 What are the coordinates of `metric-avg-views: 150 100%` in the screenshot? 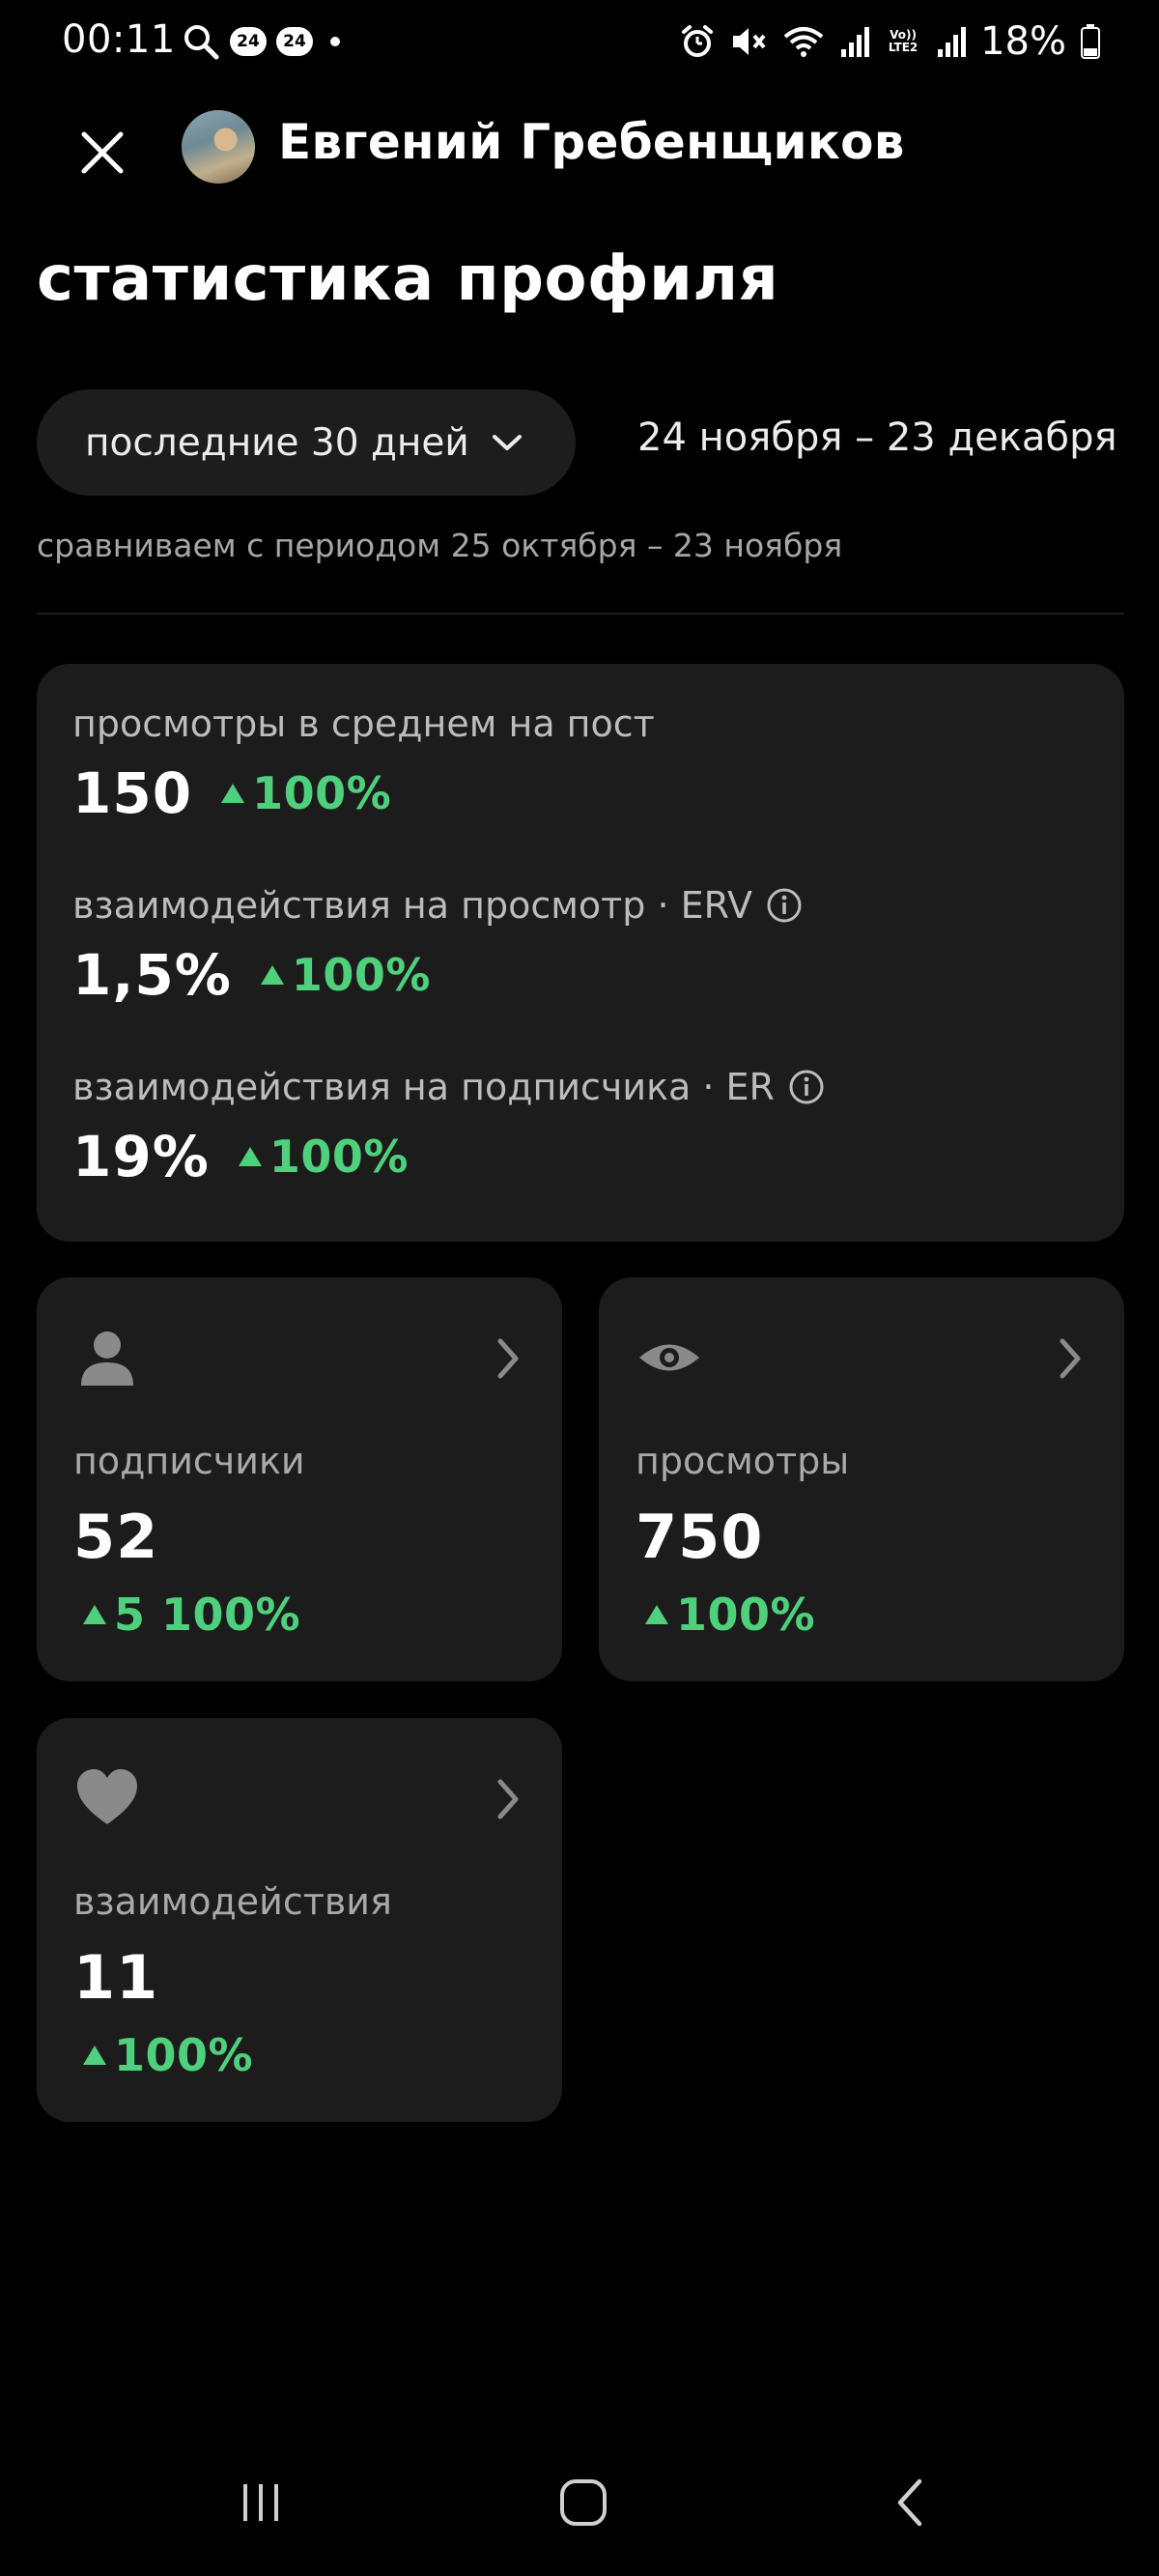 It's located at (232, 793).